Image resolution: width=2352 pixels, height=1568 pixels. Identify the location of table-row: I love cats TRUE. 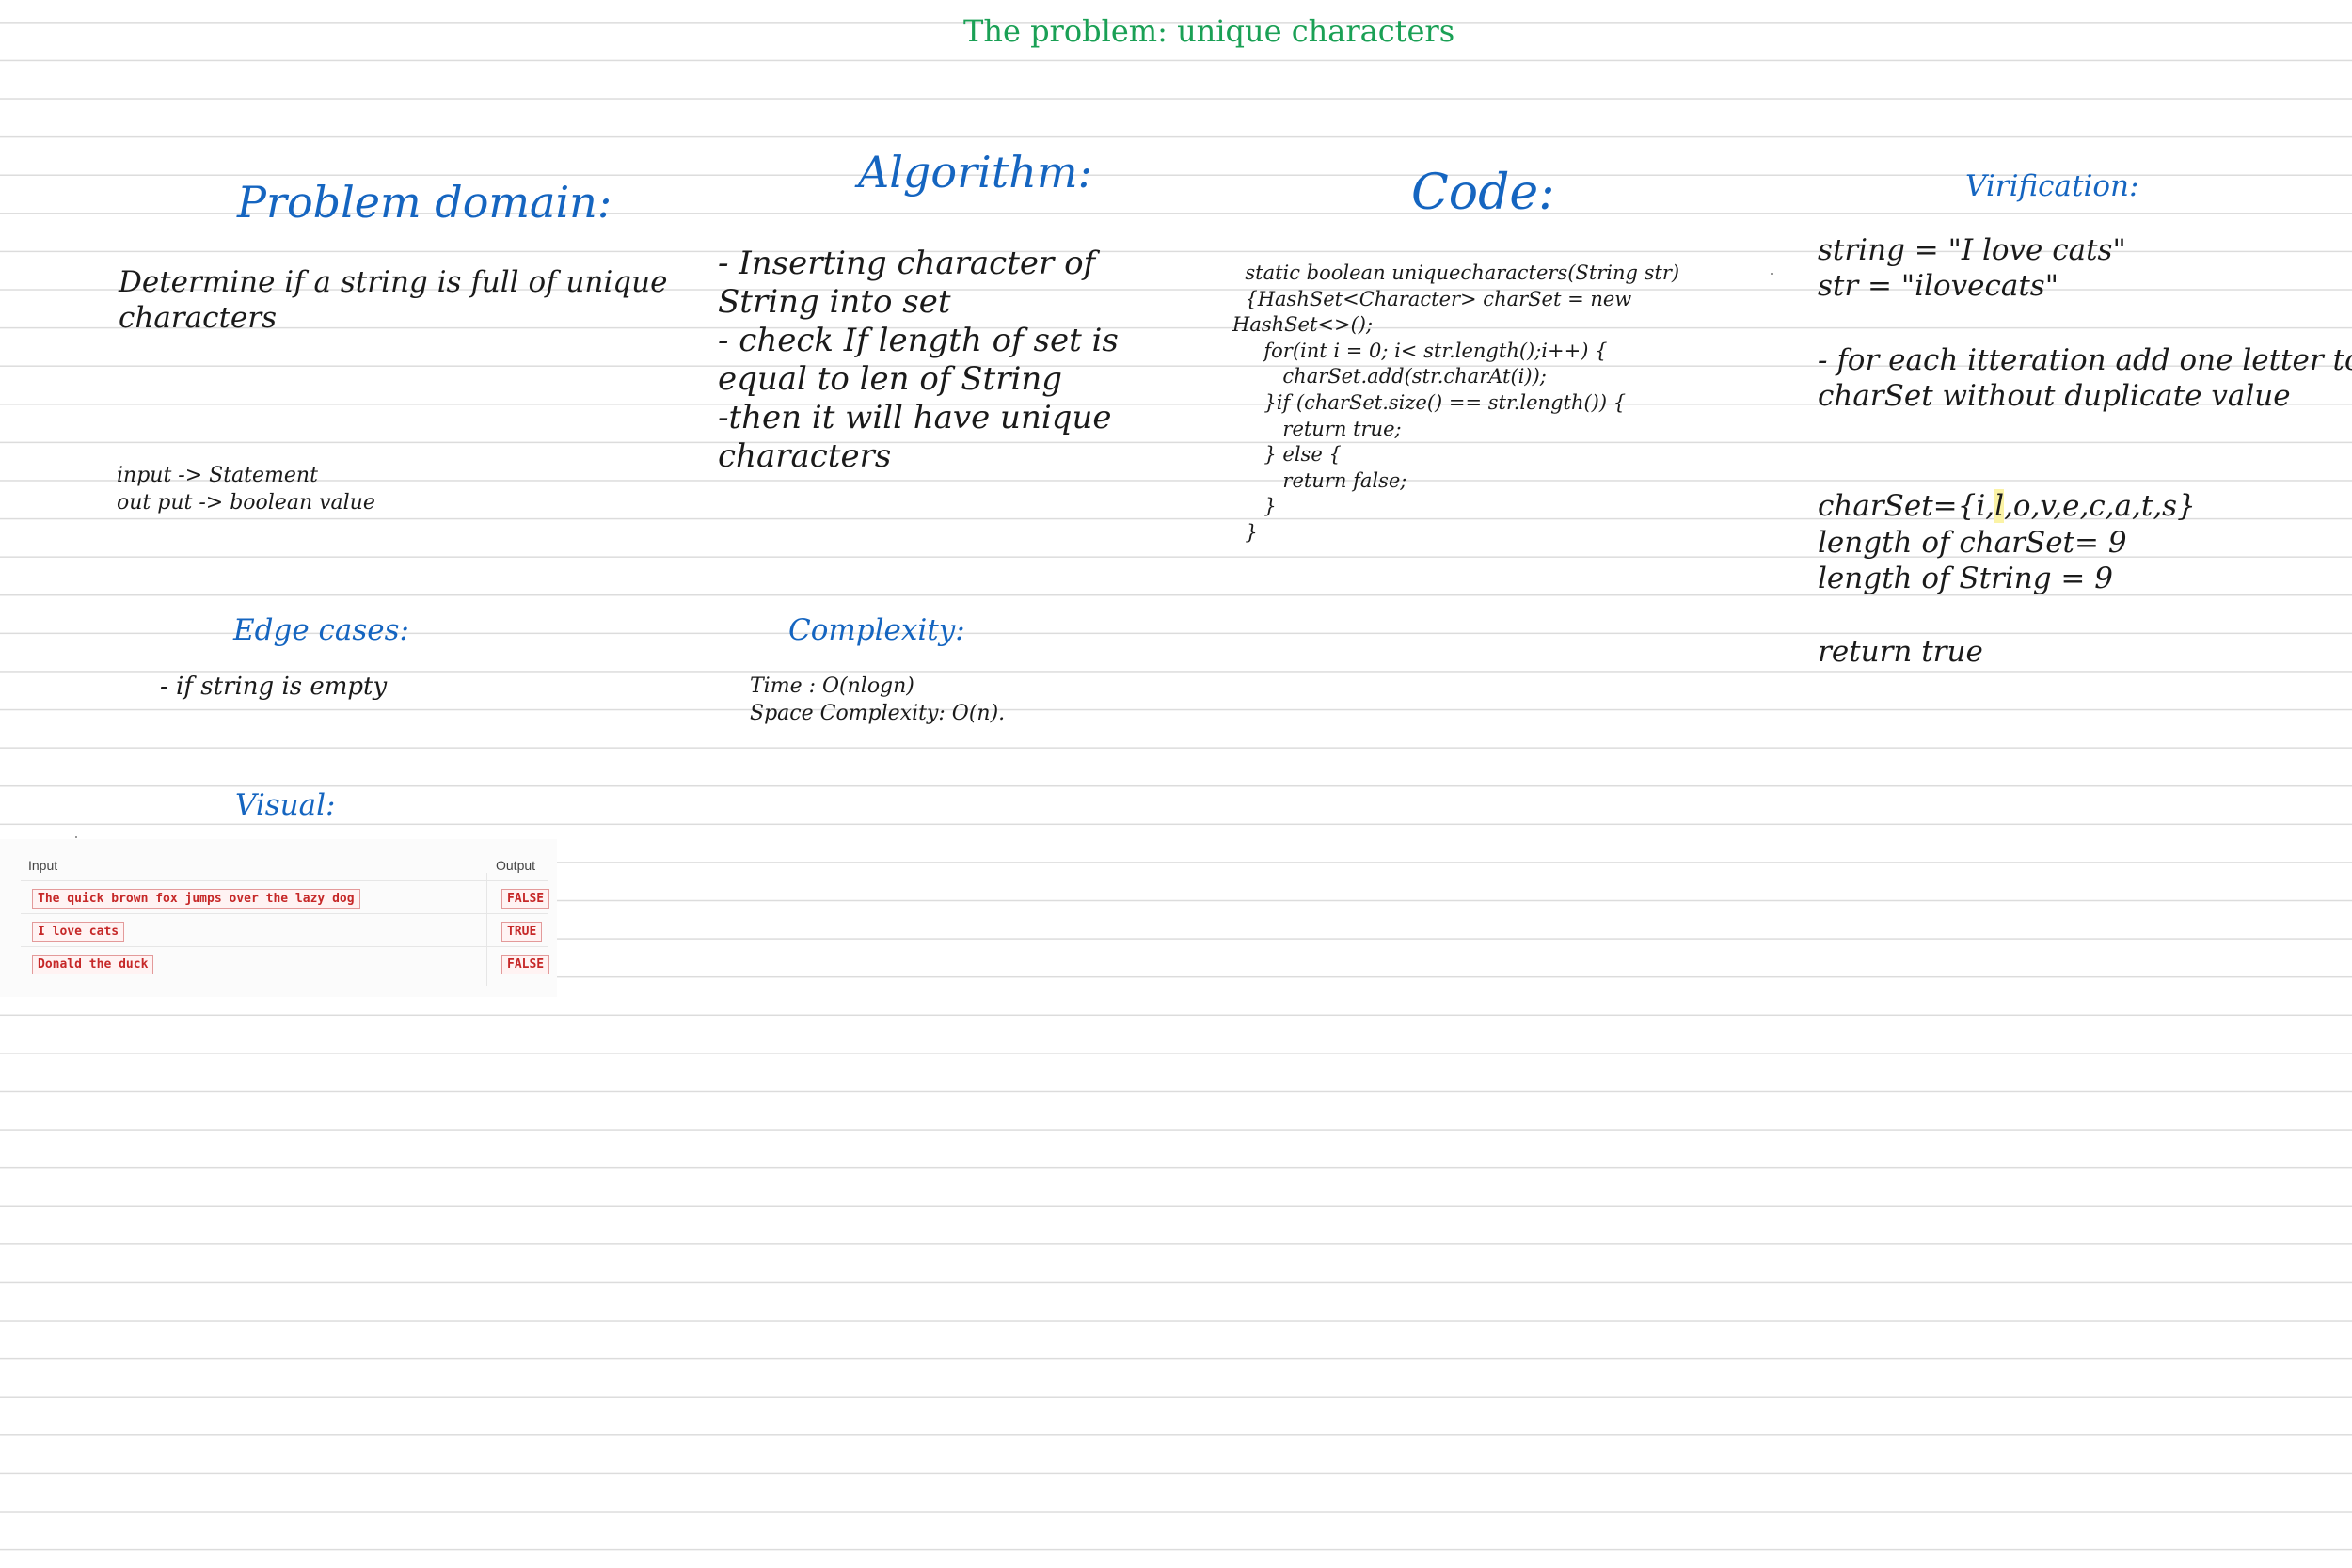
(284, 930).